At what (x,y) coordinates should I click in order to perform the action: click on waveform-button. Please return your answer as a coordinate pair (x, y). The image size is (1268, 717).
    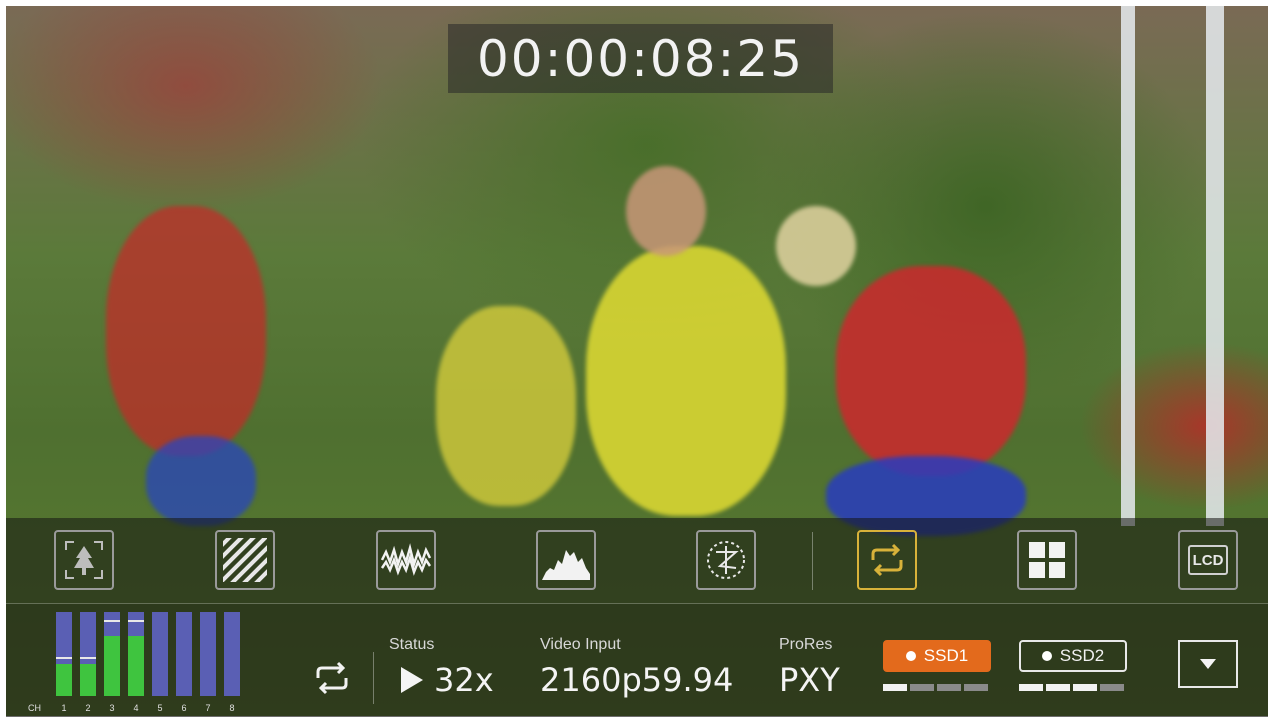
    Looking at the image, I should click on (406, 560).